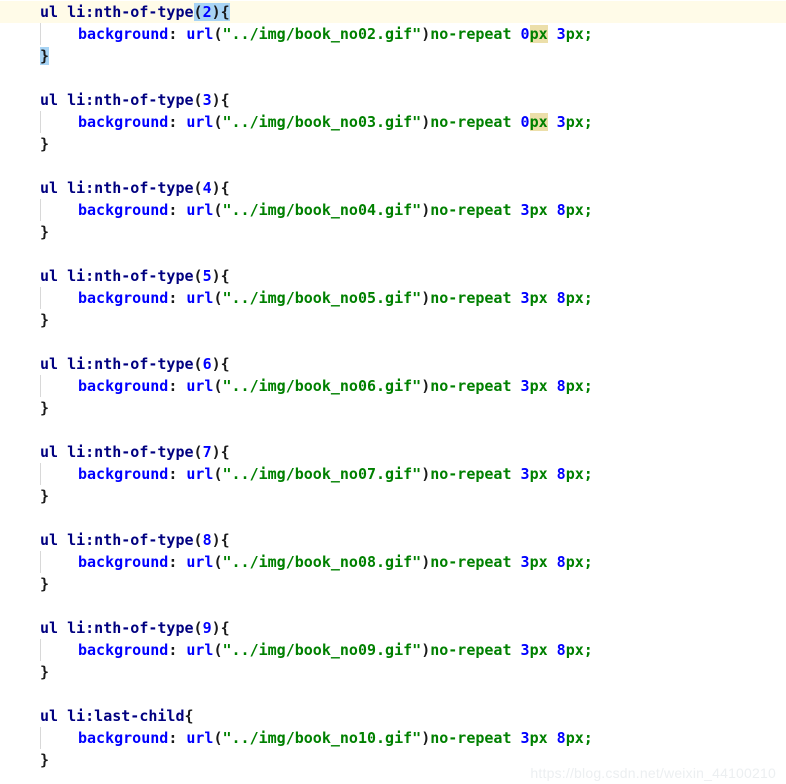 This screenshot has height=784, width=786. Describe the element at coordinates (200, 386) in the screenshot. I see `rule-4-func-url: url` at that location.